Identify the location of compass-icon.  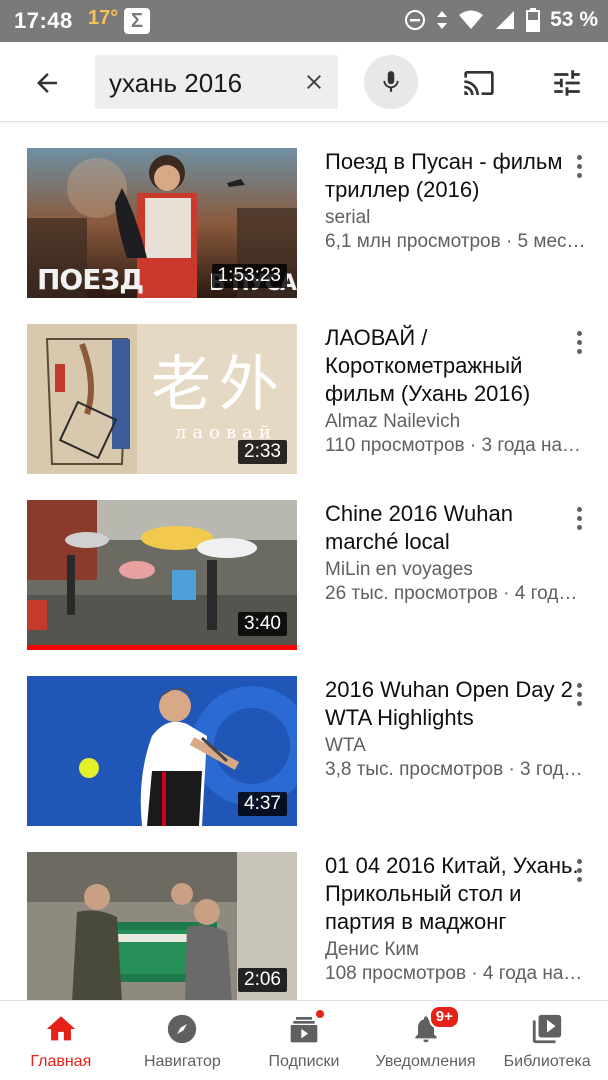
(182, 1029).